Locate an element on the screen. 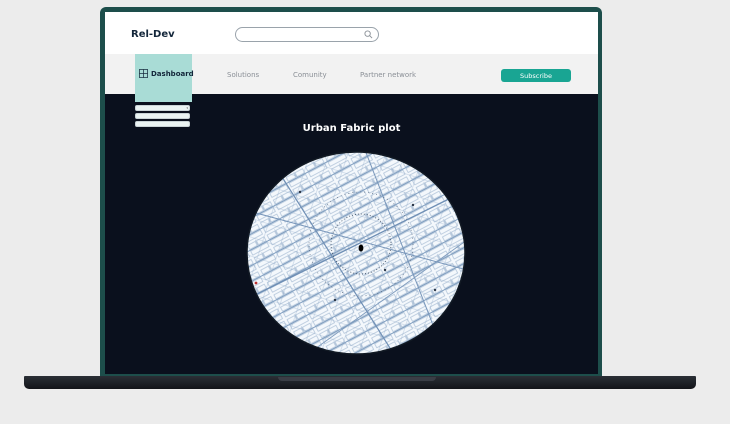 Image resolution: width=730 pixels, height=424 pixels. search-box is located at coordinates (307, 34).